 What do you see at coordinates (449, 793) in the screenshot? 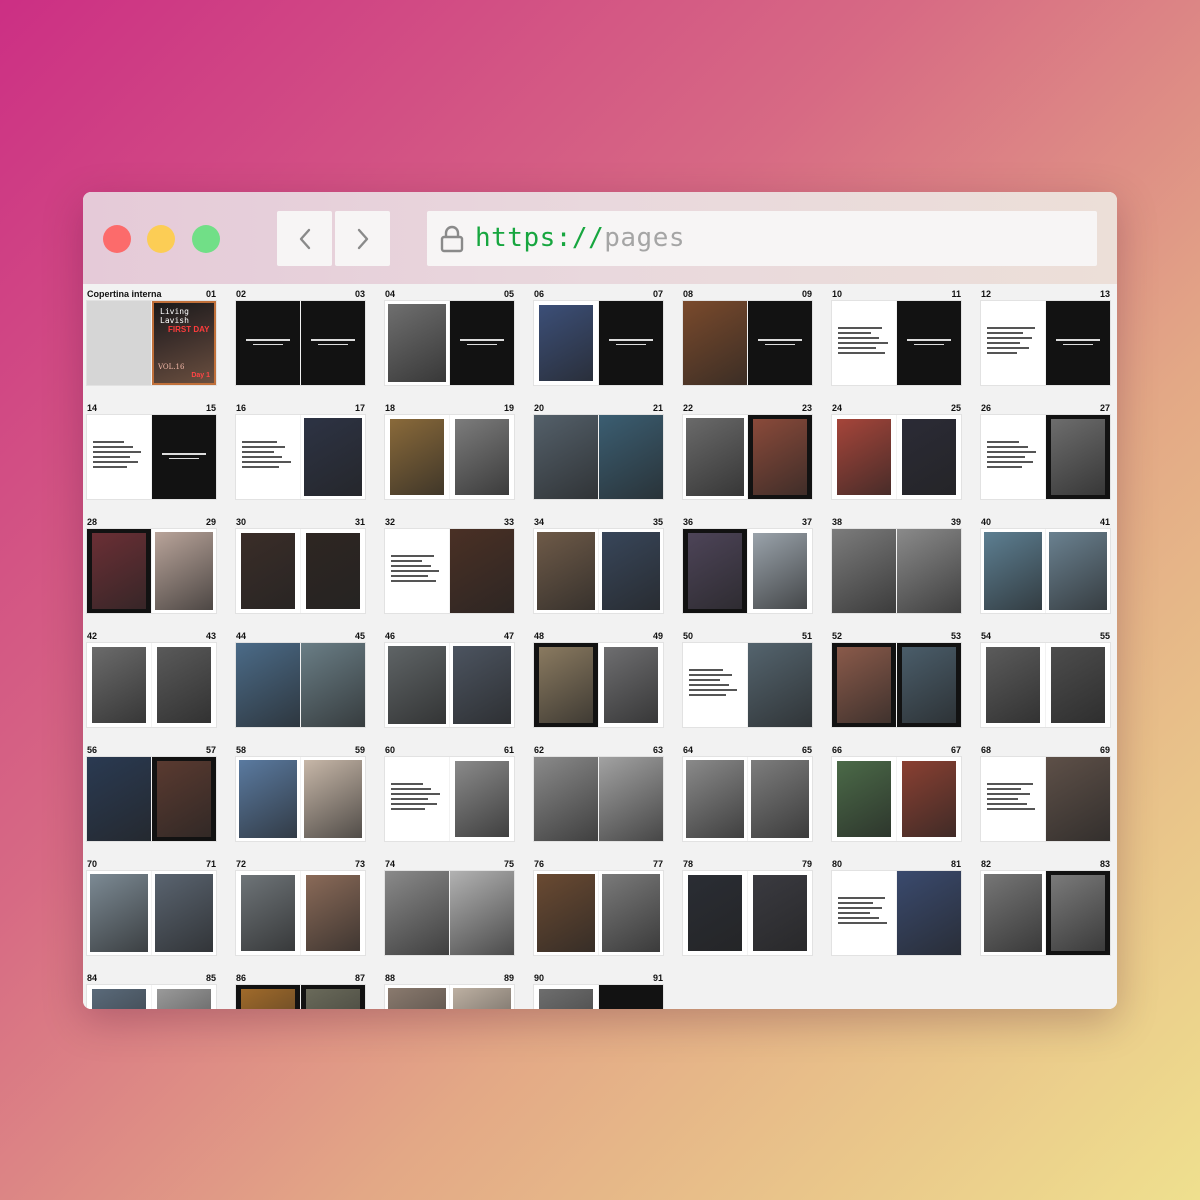
I see `page-spread: 60 61` at bounding box center [449, 793].